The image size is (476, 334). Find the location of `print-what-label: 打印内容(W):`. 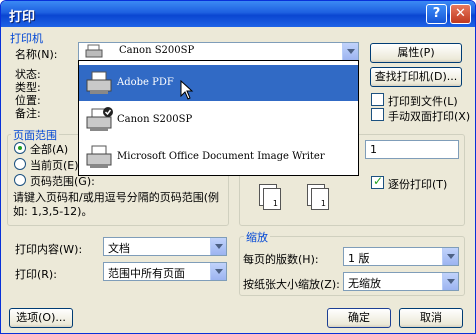

print-what-label: 打印内容(W): is located at coordinates (49, 249).